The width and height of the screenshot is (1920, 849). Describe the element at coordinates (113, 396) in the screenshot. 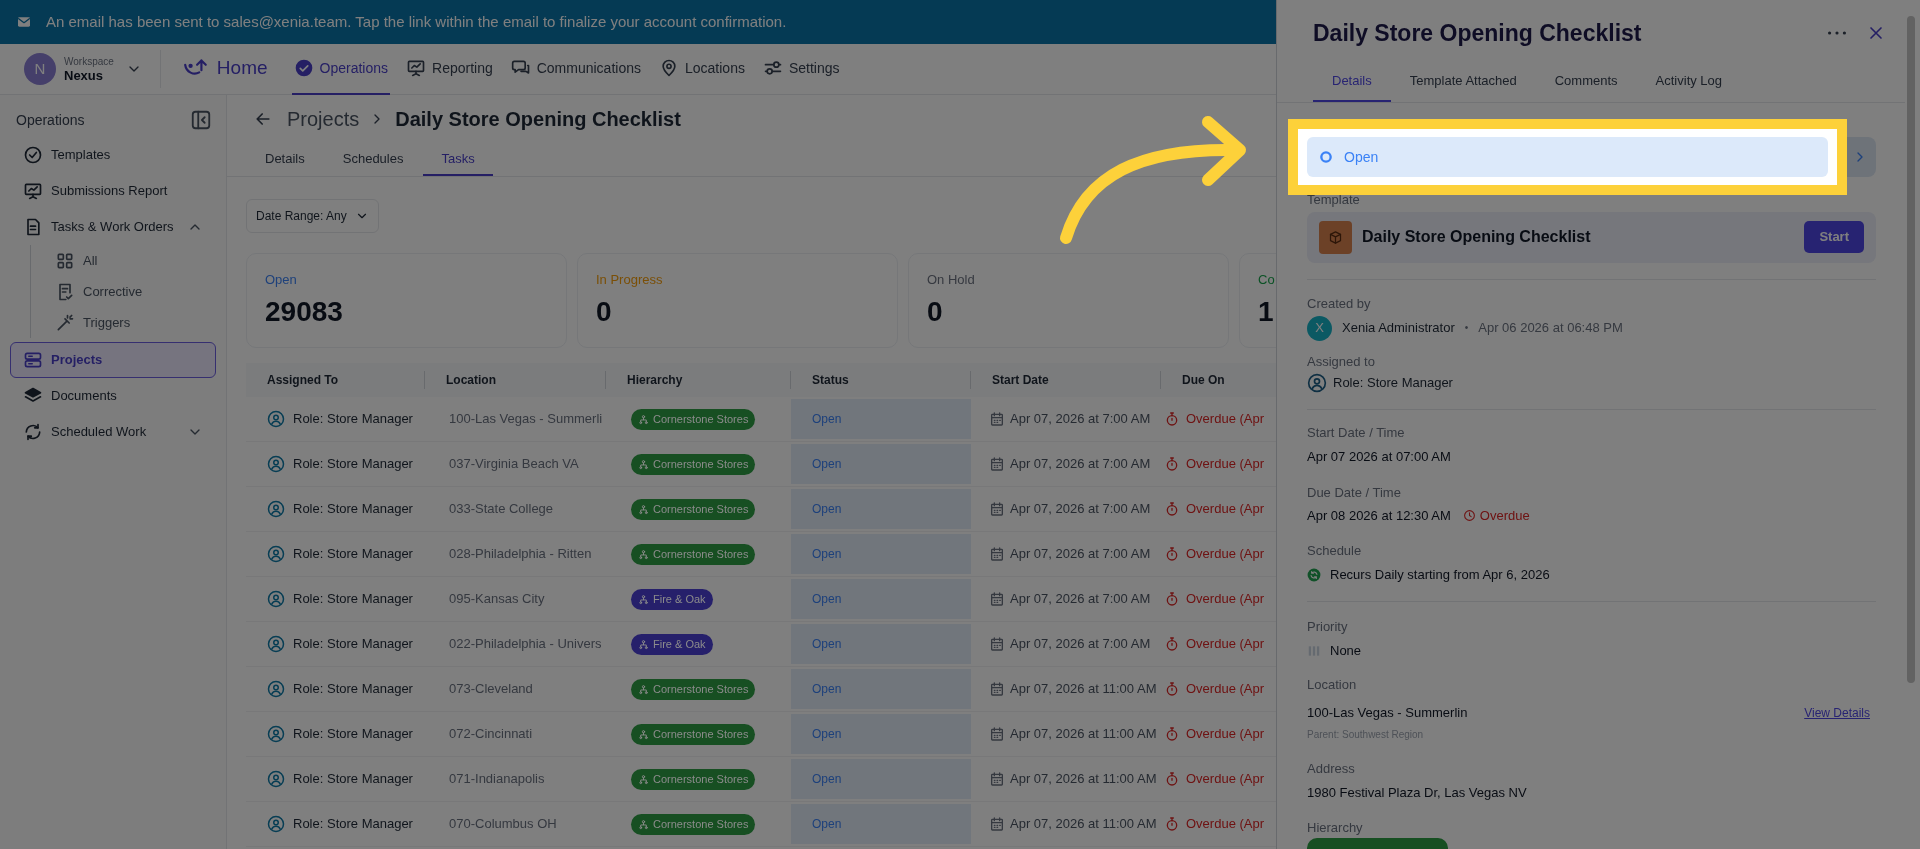

I see `sidebar-item: Documents` at that location.